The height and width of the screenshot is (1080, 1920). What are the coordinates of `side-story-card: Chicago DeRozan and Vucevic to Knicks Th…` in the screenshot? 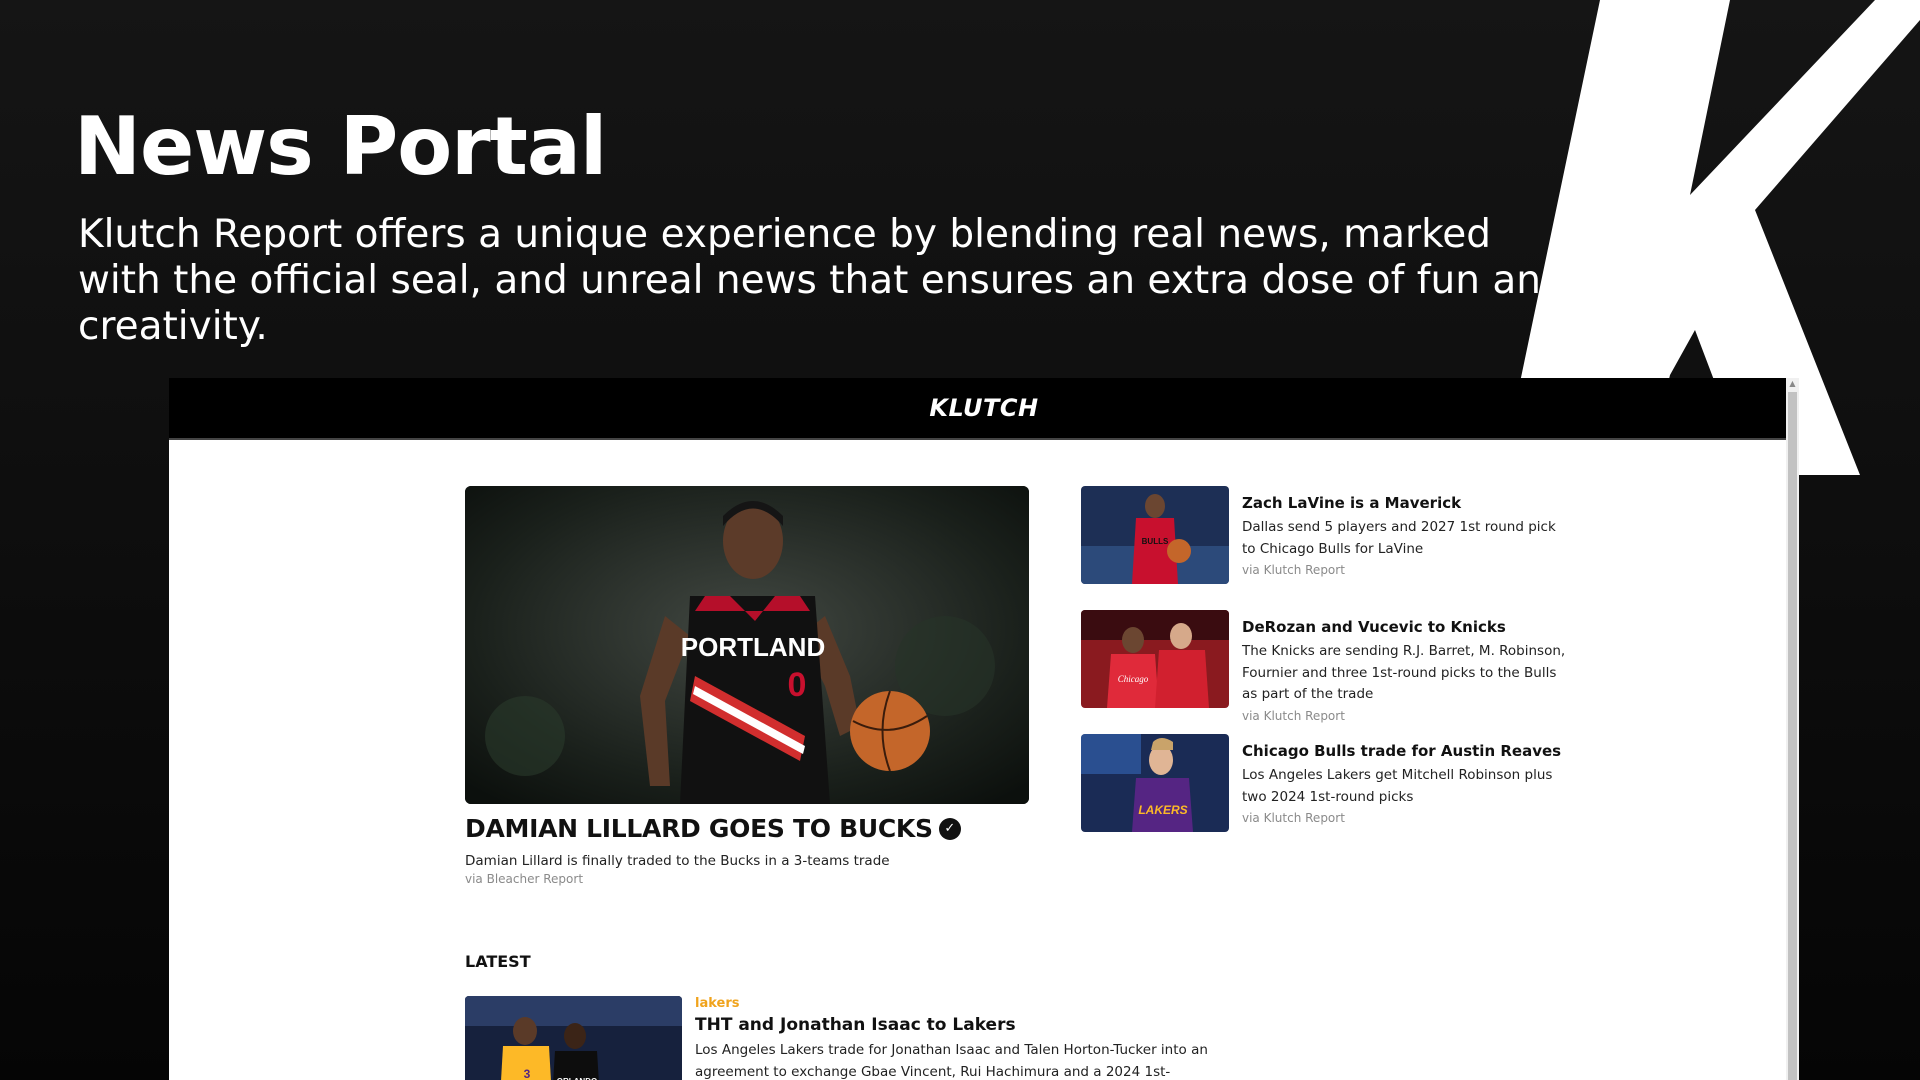 It's located at (1341, 666).